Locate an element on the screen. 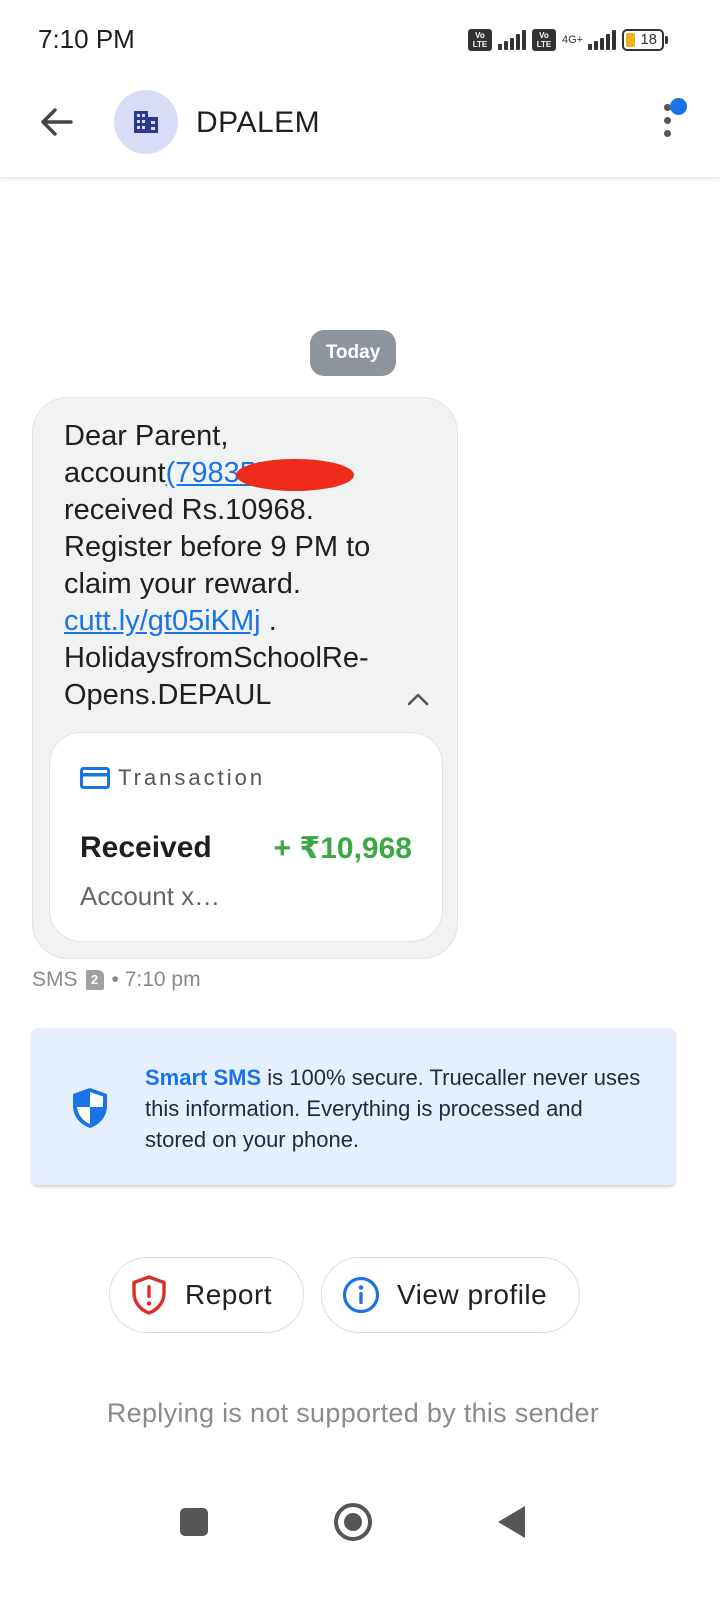 The height and width of the screenshot is (1600, 720). battery-icon: 18 is located at coordinates (645, 40).